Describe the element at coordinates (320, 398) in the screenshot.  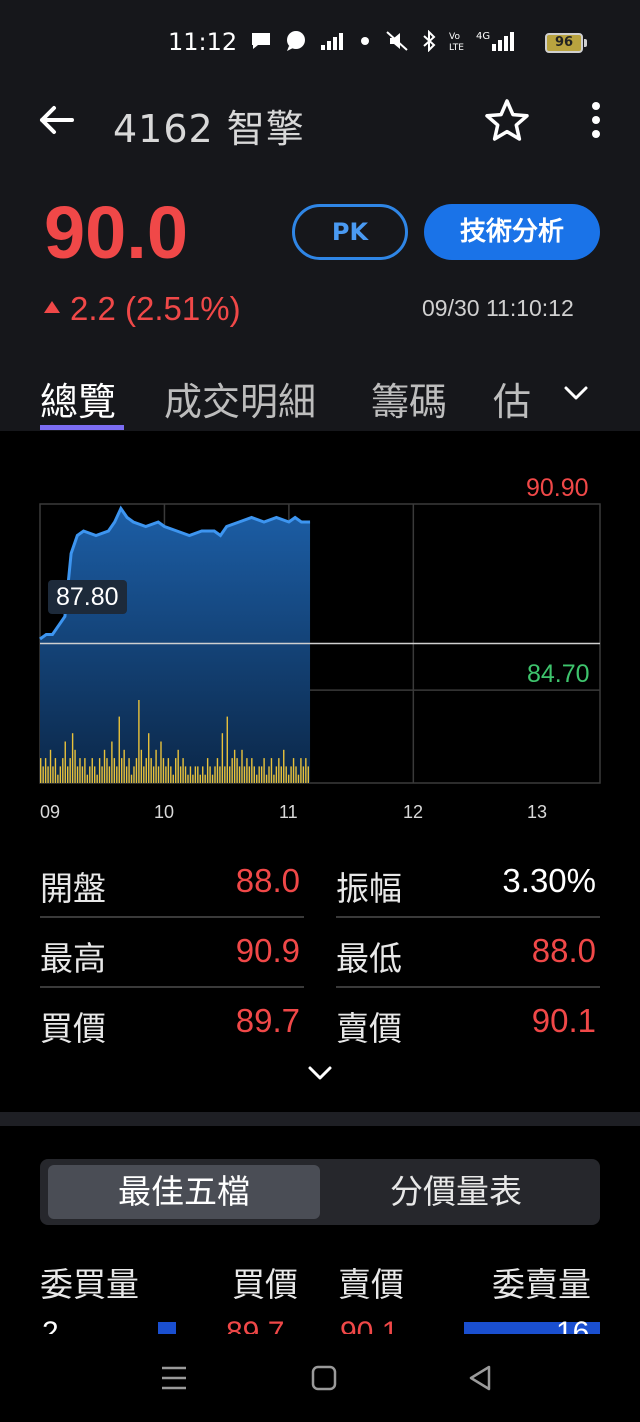
I see `tab-bar: 總覽 成交明細 籌碼 估` at that location.